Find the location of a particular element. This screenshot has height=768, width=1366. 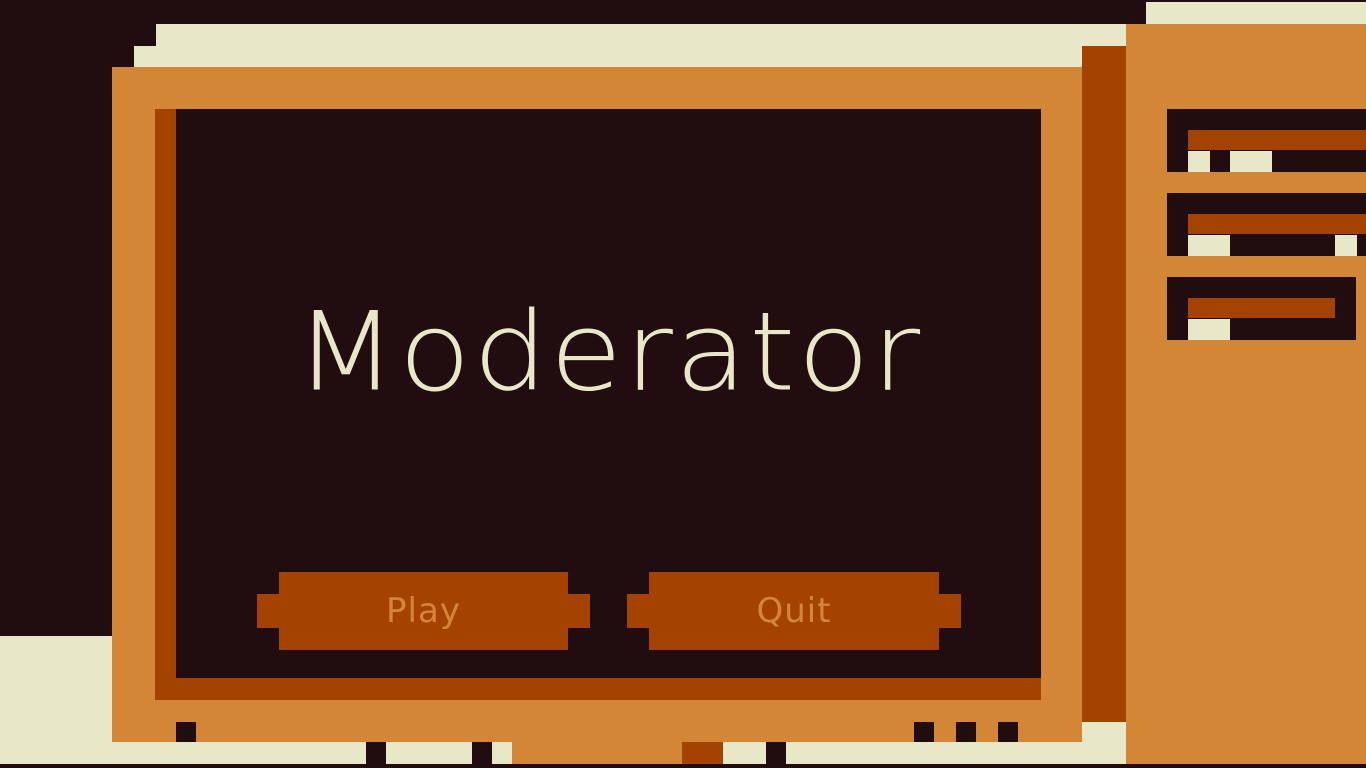

monitor-bezel-left is located at coordinates (166, 404).